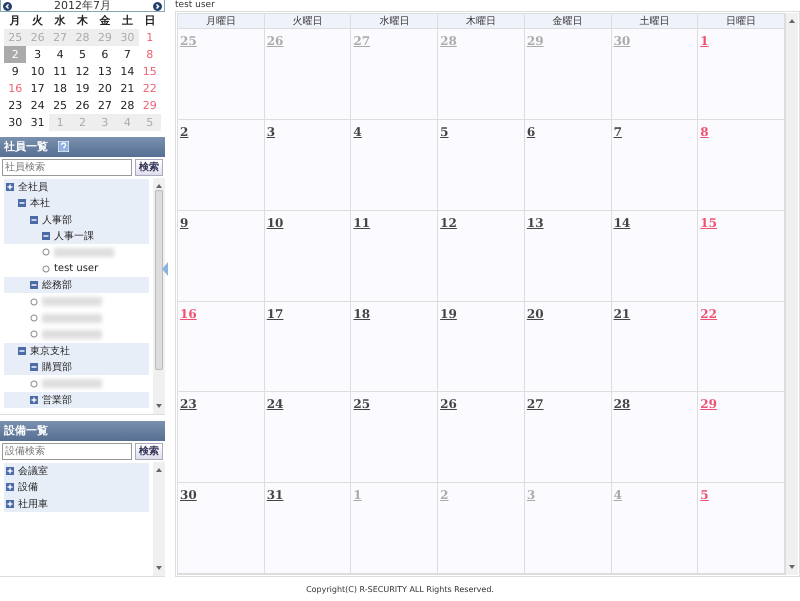 The image size is (800, 601). Describe the element at coordinates (275, 313) in the screenshot. I see `day-link: 17` at that location.